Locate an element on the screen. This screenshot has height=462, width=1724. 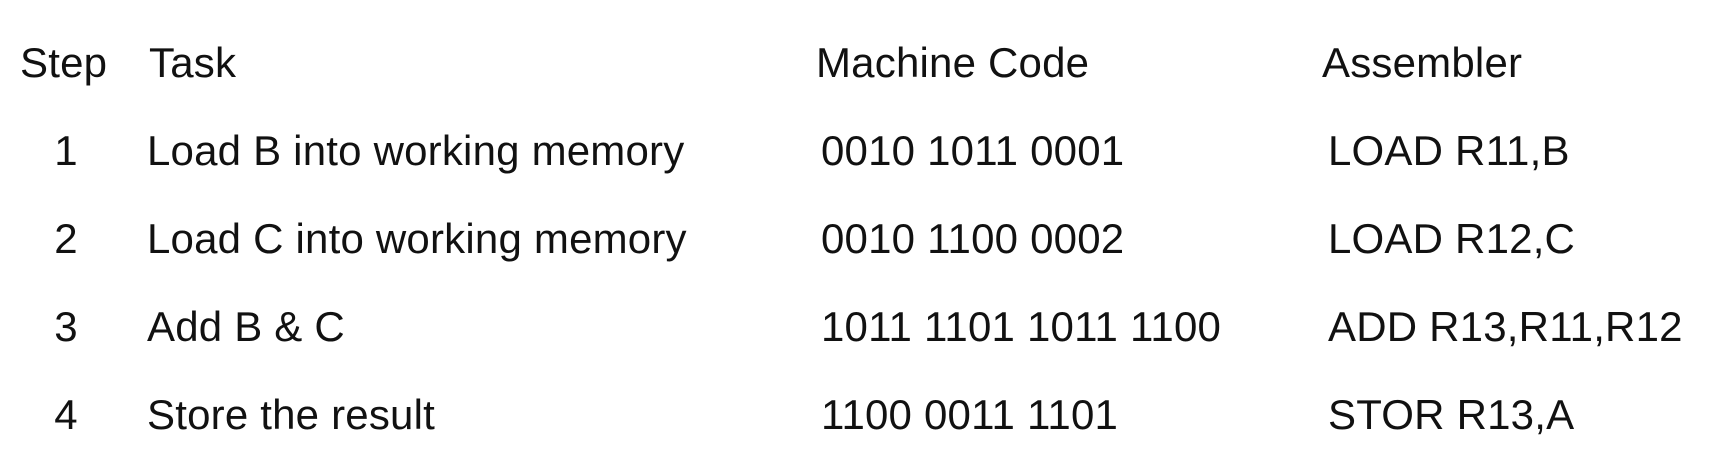
header-step: Step is located at coordinates (64, 62).